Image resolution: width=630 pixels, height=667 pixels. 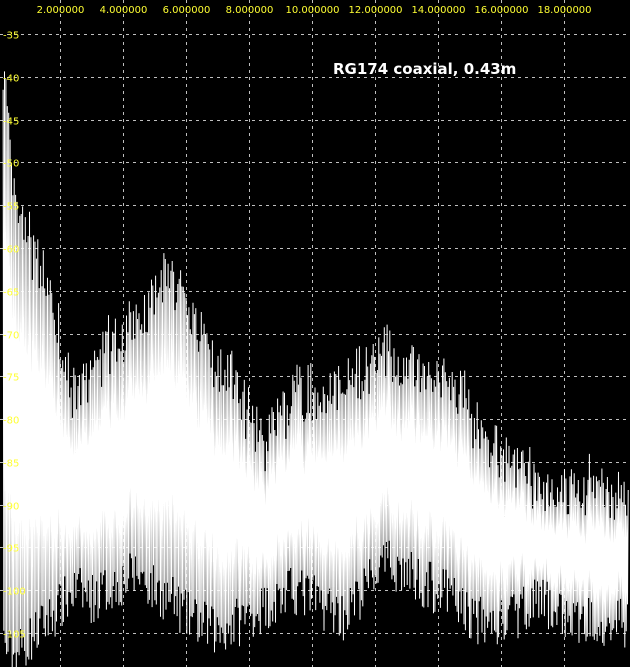 I want to click on y-tick-label: -75, so click(x=11, y=378).